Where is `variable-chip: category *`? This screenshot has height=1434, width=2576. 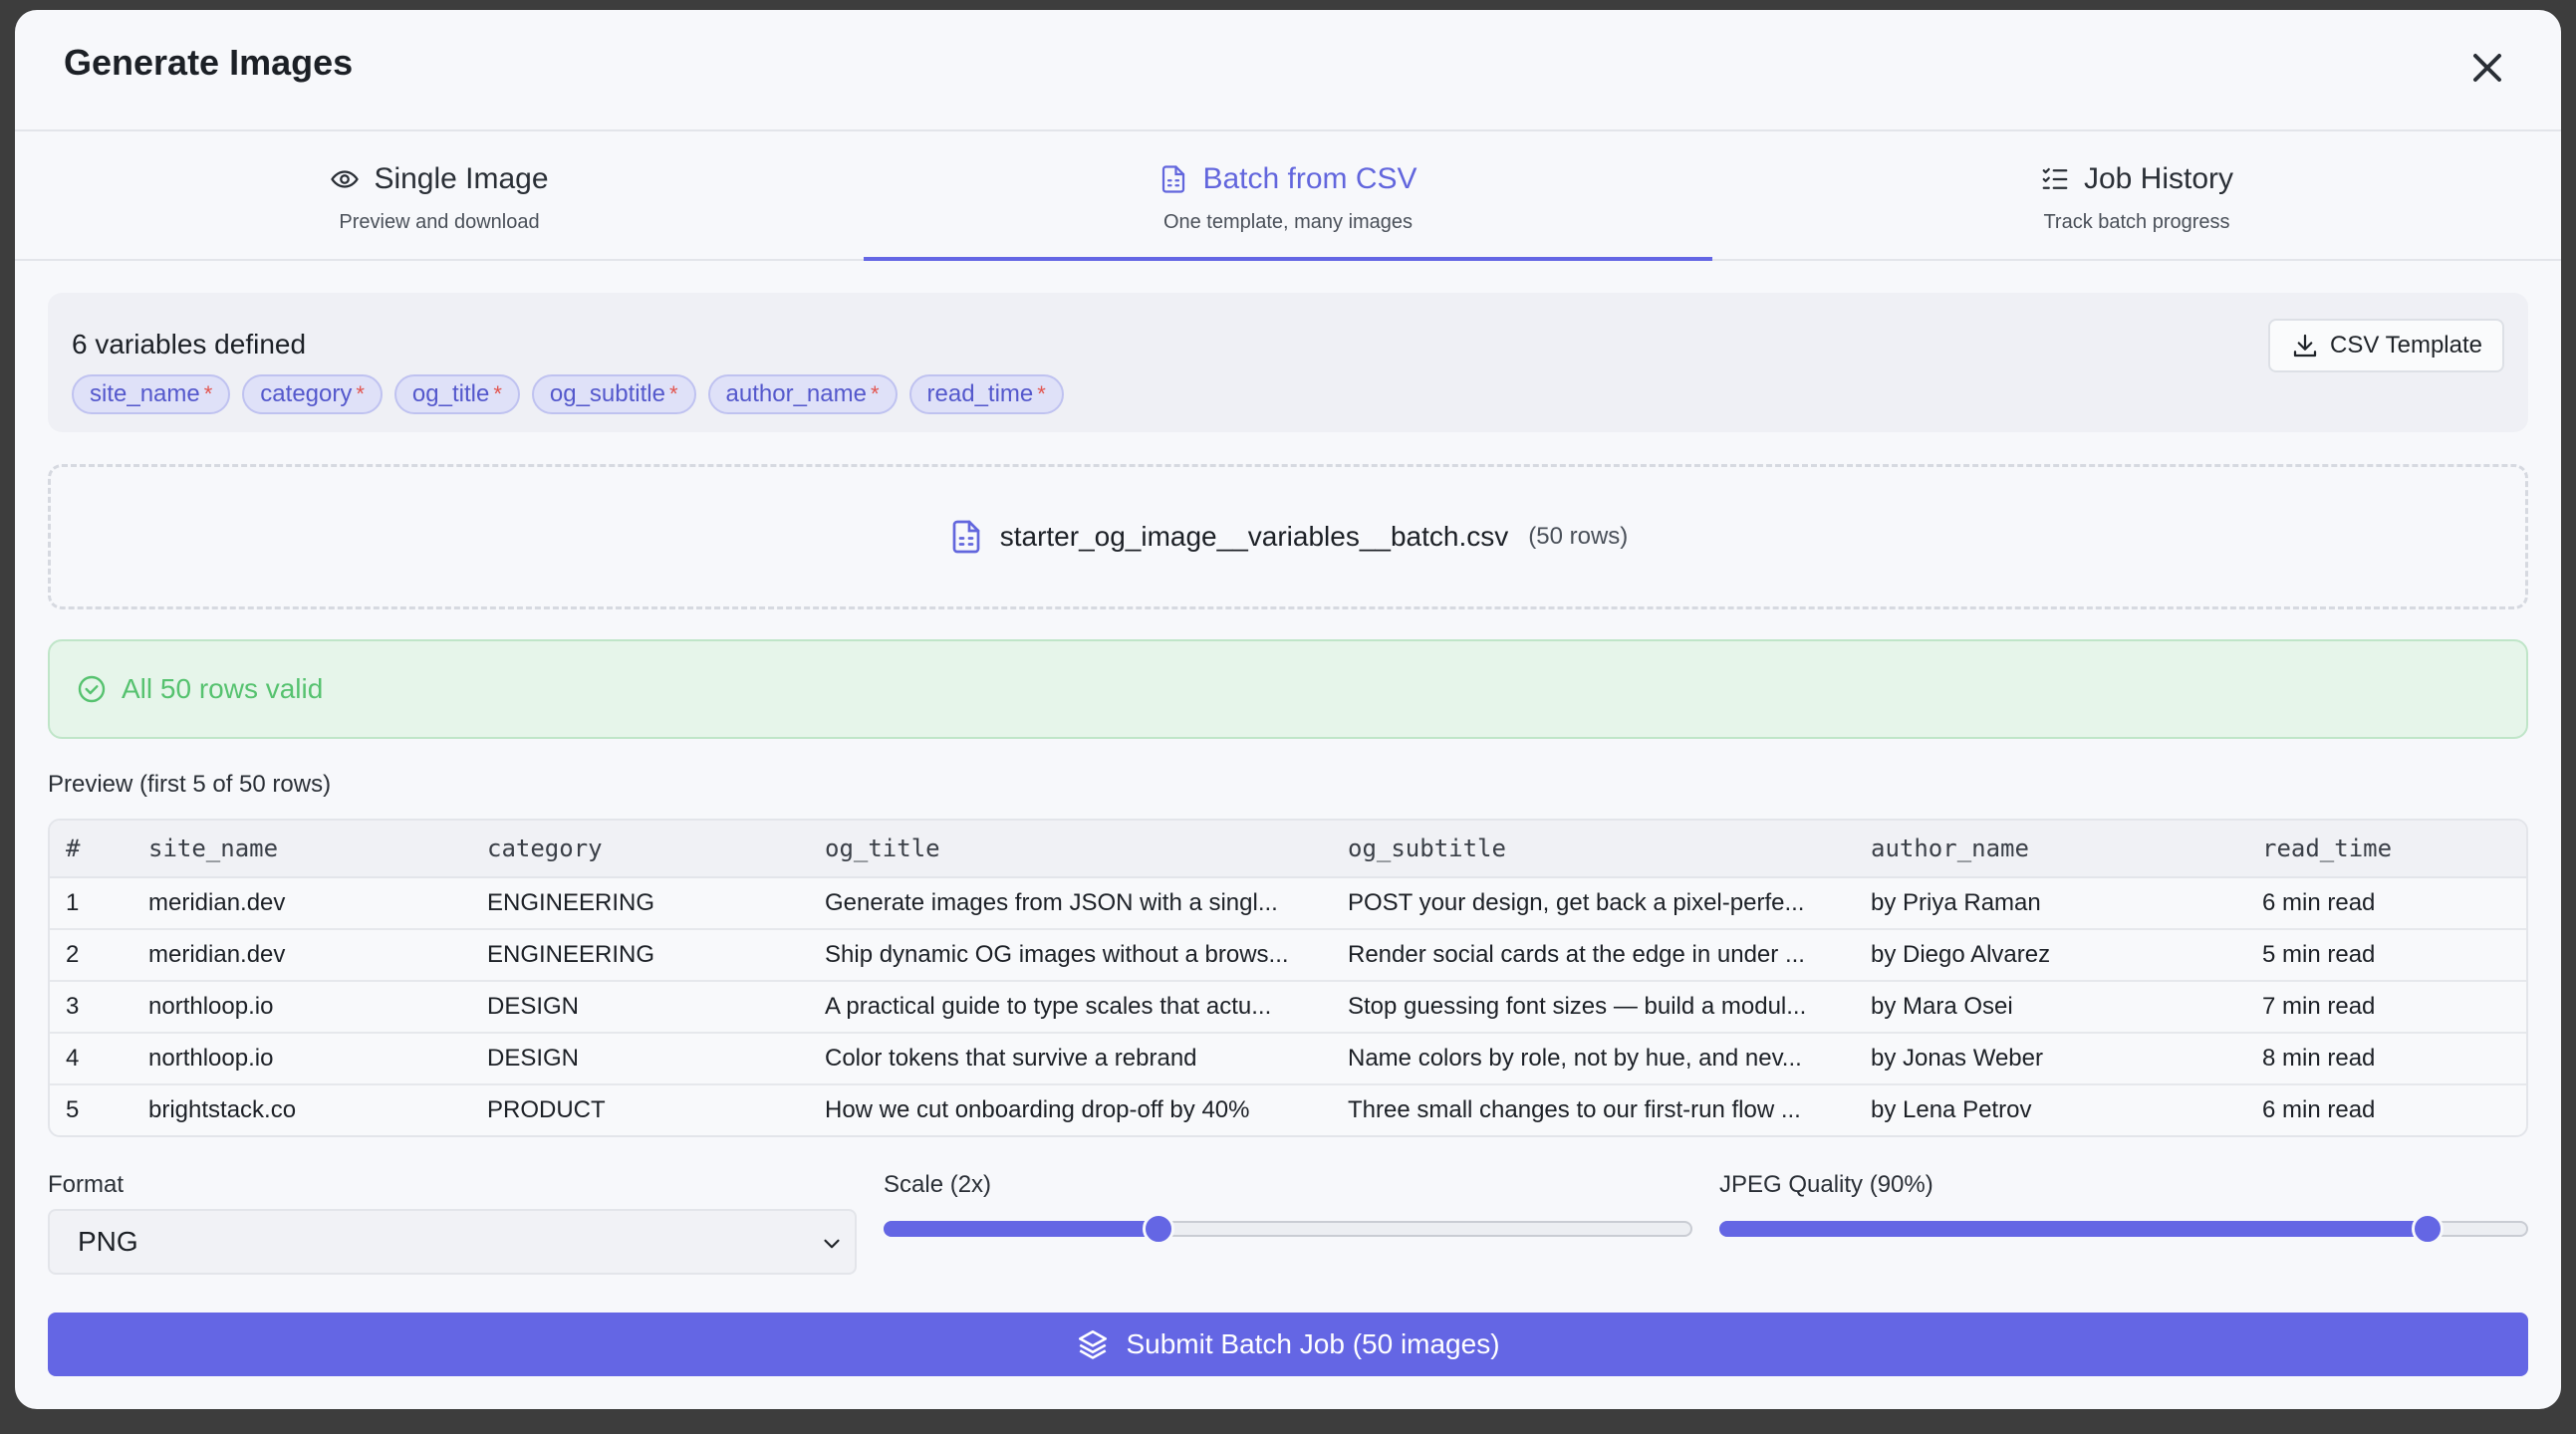 variable-chip: category * is located at coordinates (312, 394).